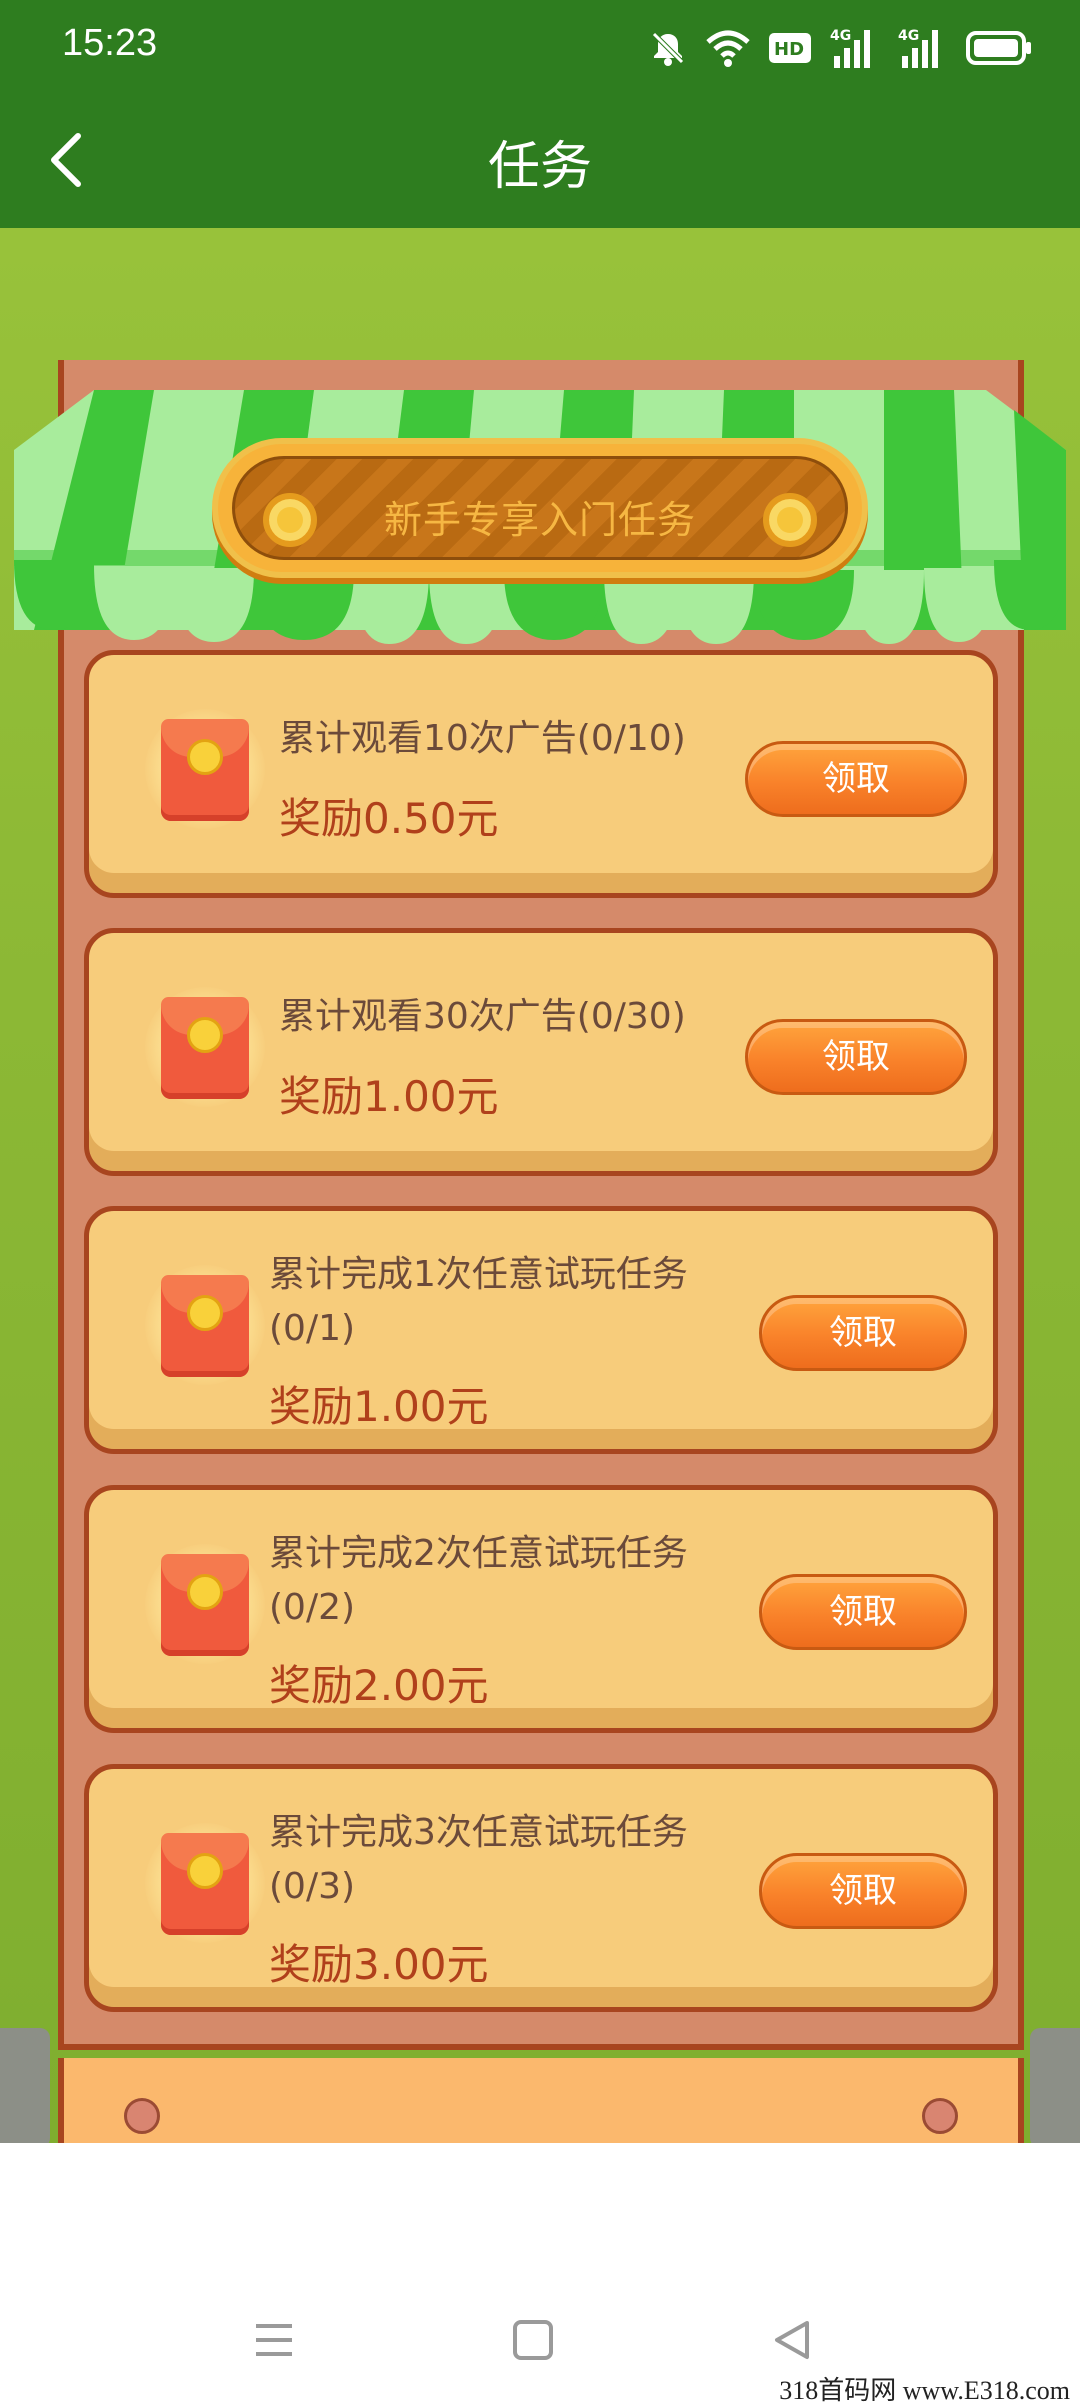  What do you see at coordinates (110, 43) in the screenshot?
I see `status-time: 15:23` at bounding box center [110, 43].